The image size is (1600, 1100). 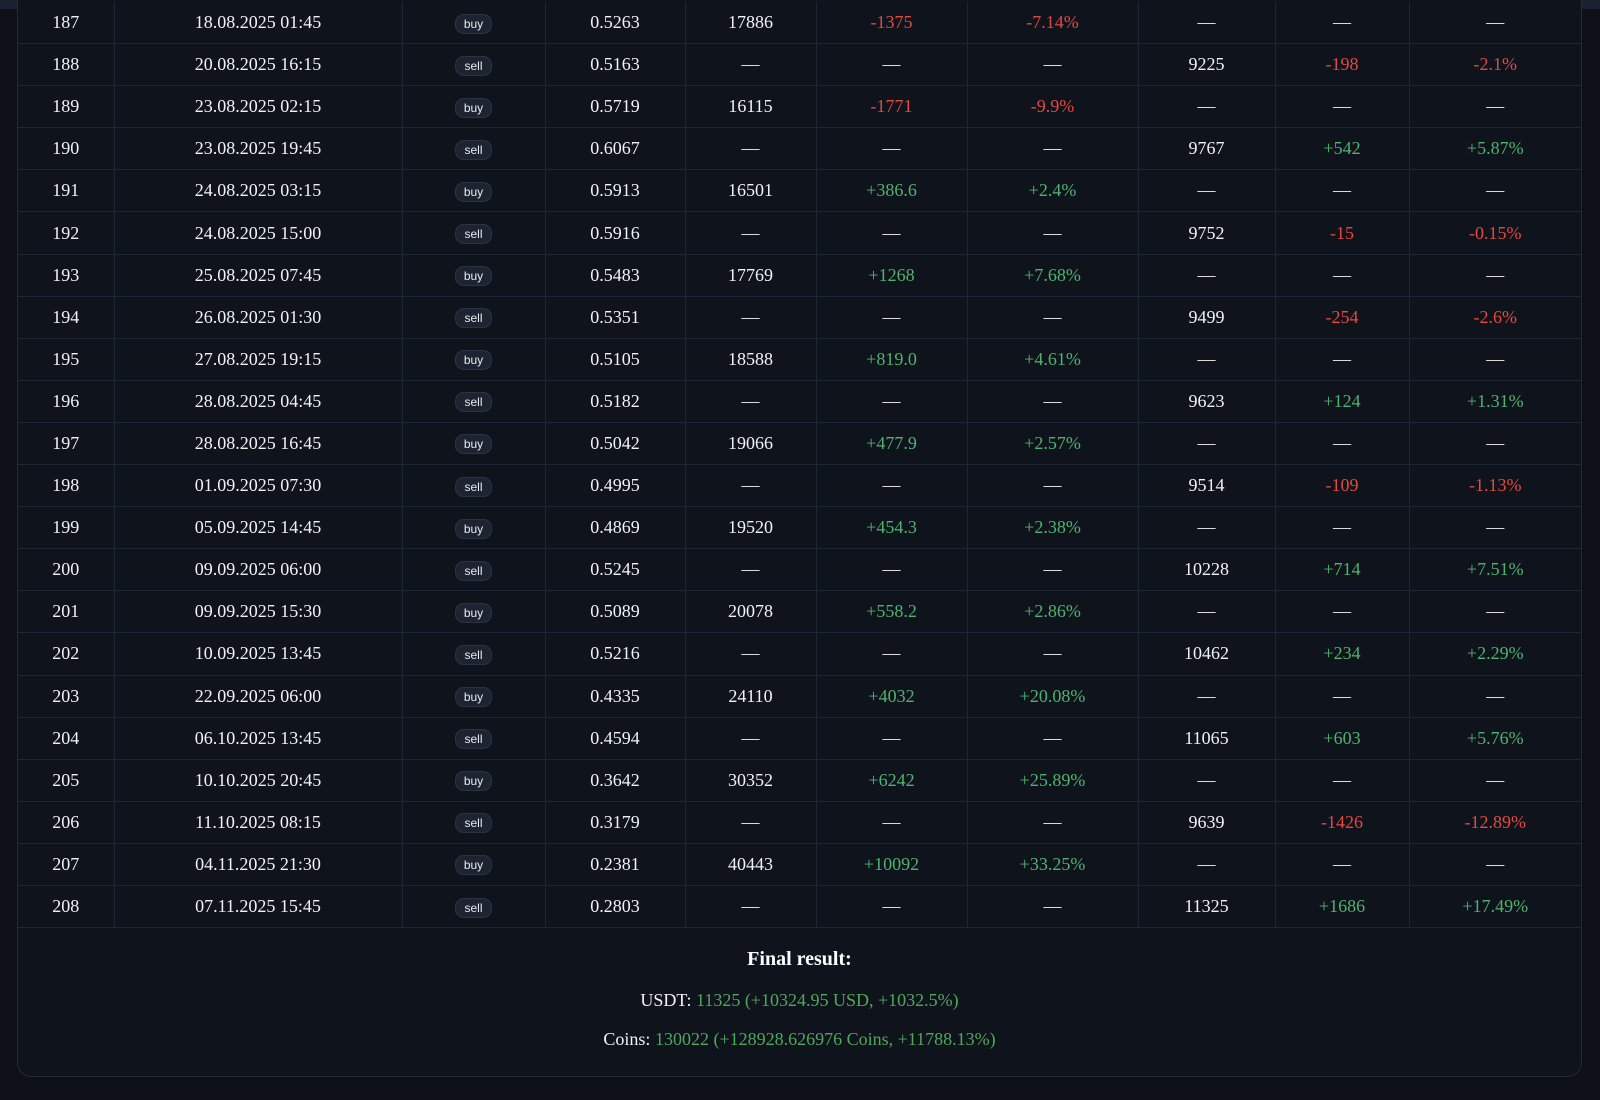 I want to click on trade-qty-cell: —, so click(x=751, y=149).